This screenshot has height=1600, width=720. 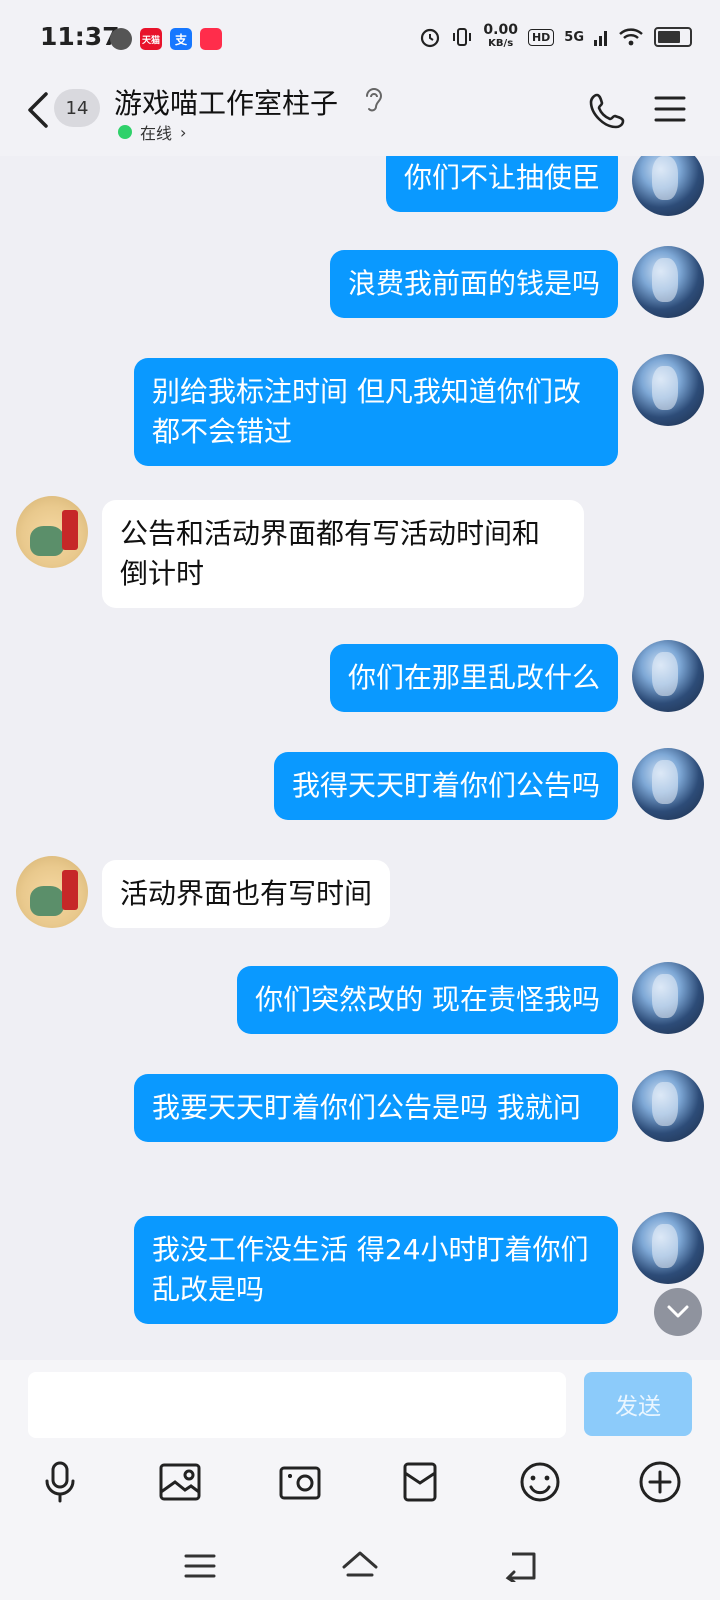 I want to click on ear-icon, so click(x=373, y=100).